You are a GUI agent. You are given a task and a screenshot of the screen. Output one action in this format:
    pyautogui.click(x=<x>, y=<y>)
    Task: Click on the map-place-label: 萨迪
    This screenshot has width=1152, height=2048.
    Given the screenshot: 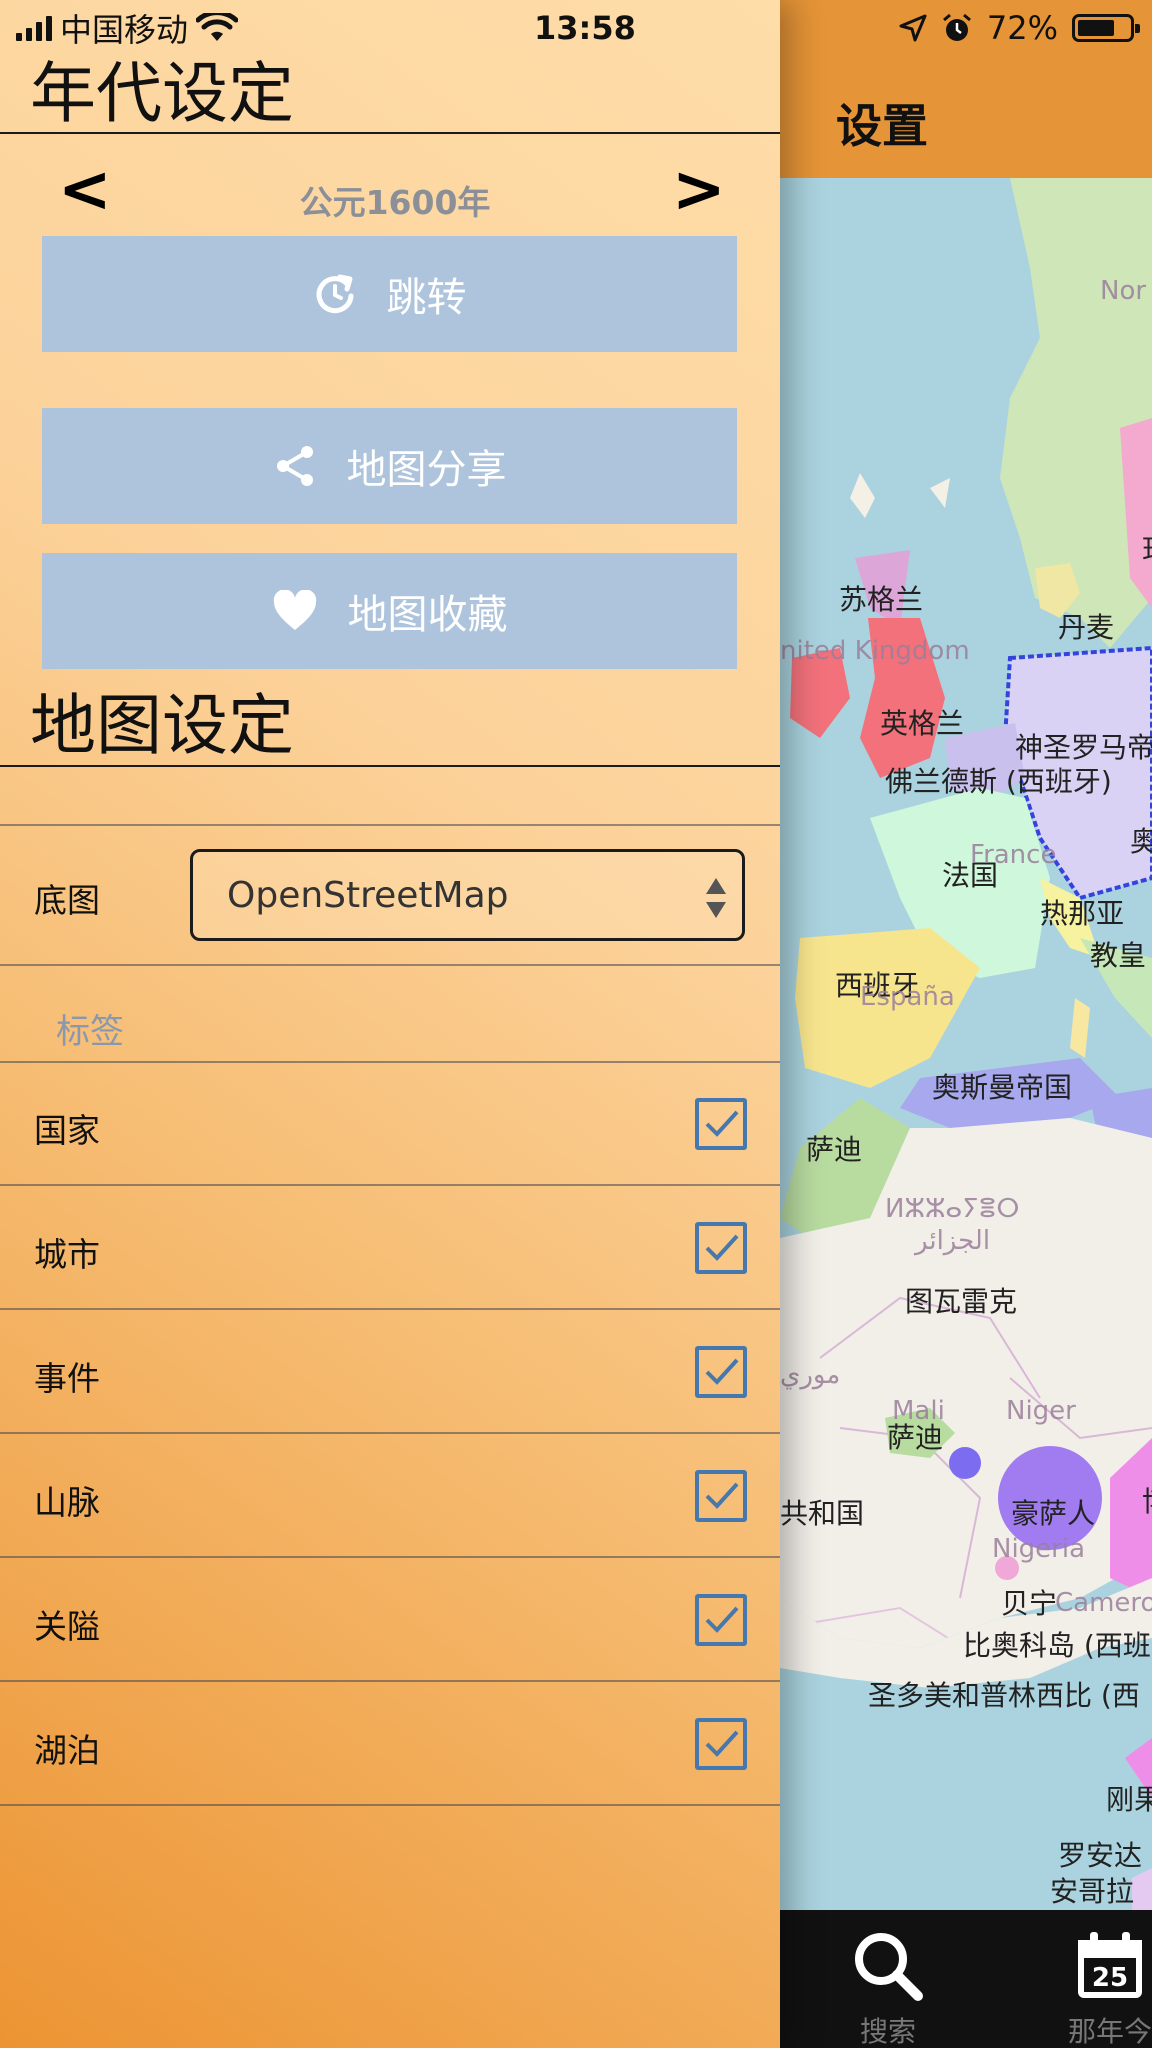 What is the action you would take?
    pyautogui.click(x=834, y=1149)
    